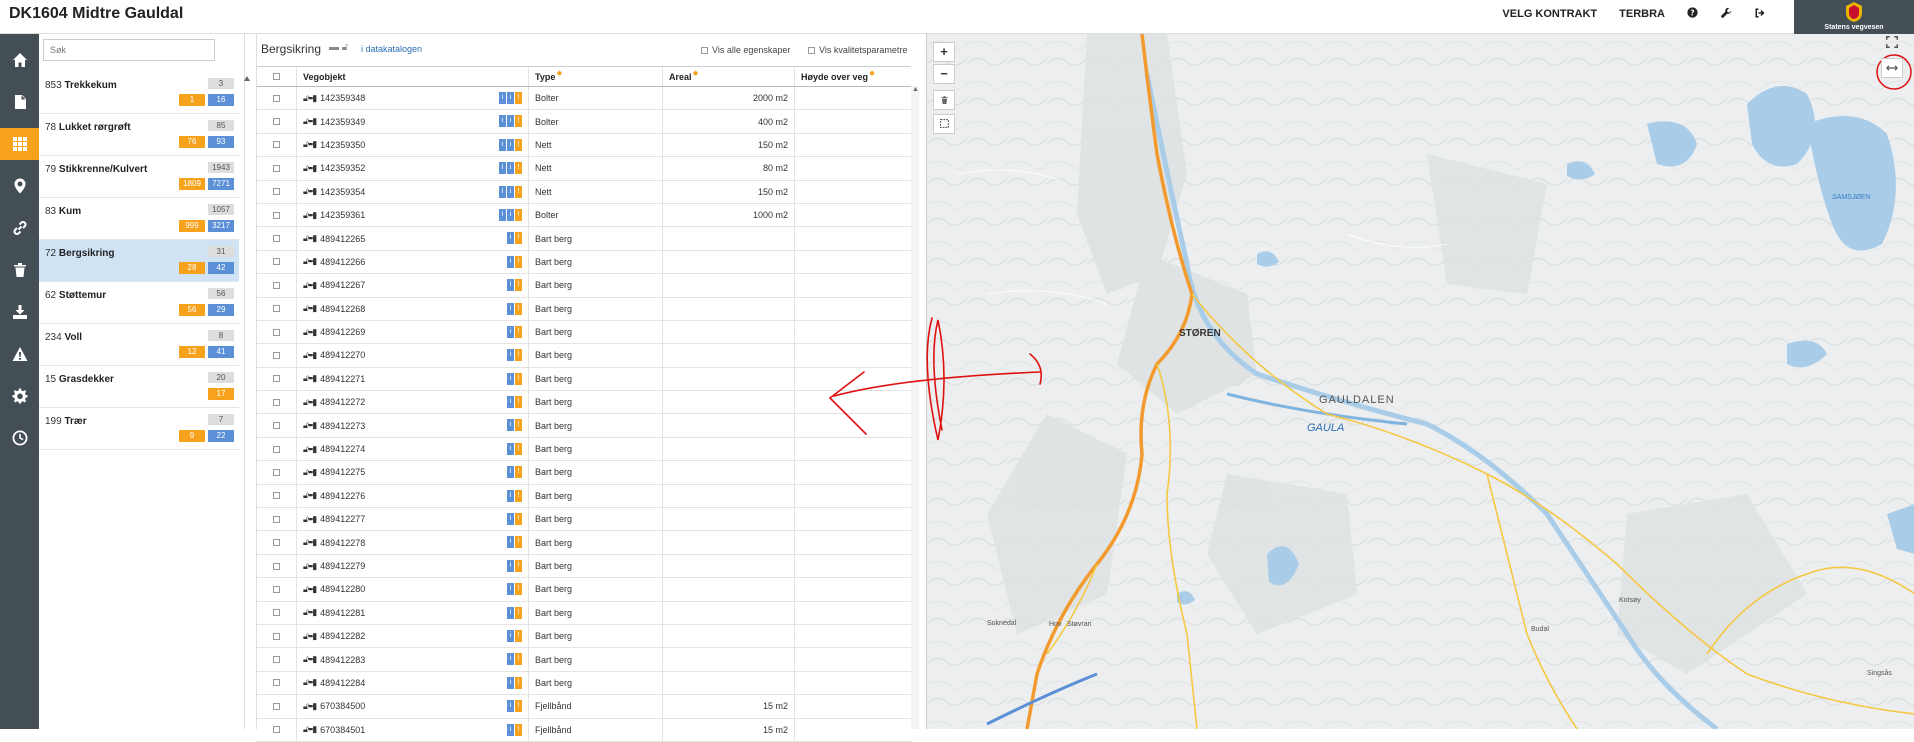 The image size is (1914, 742). Describe the element at coordinates (729, 706) in the screenshot. I see `row-areal: 15 m2` at that location.